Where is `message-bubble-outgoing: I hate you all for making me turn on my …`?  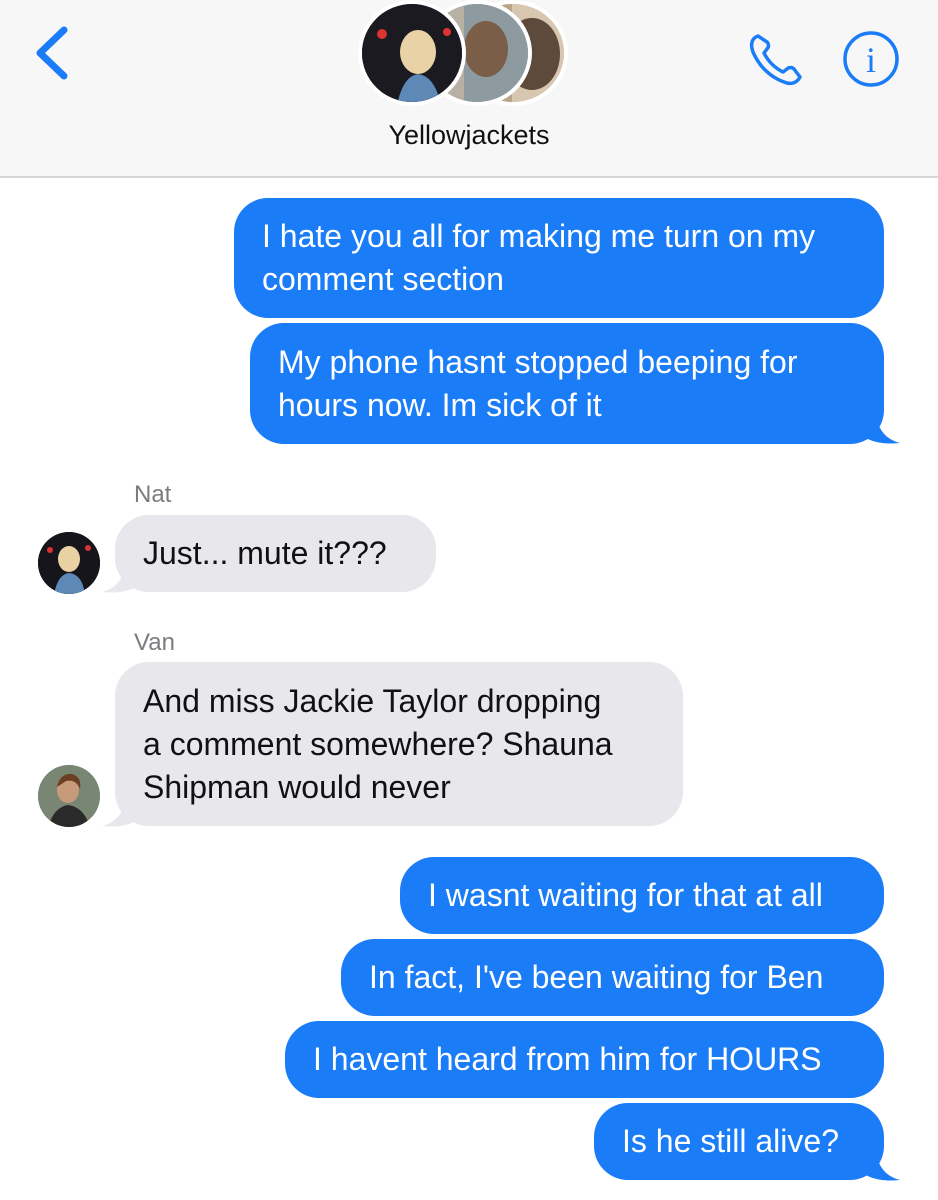
message-bubble-outgoing: I hate you all for making me turn on my … is located at coordinates (559, 258).